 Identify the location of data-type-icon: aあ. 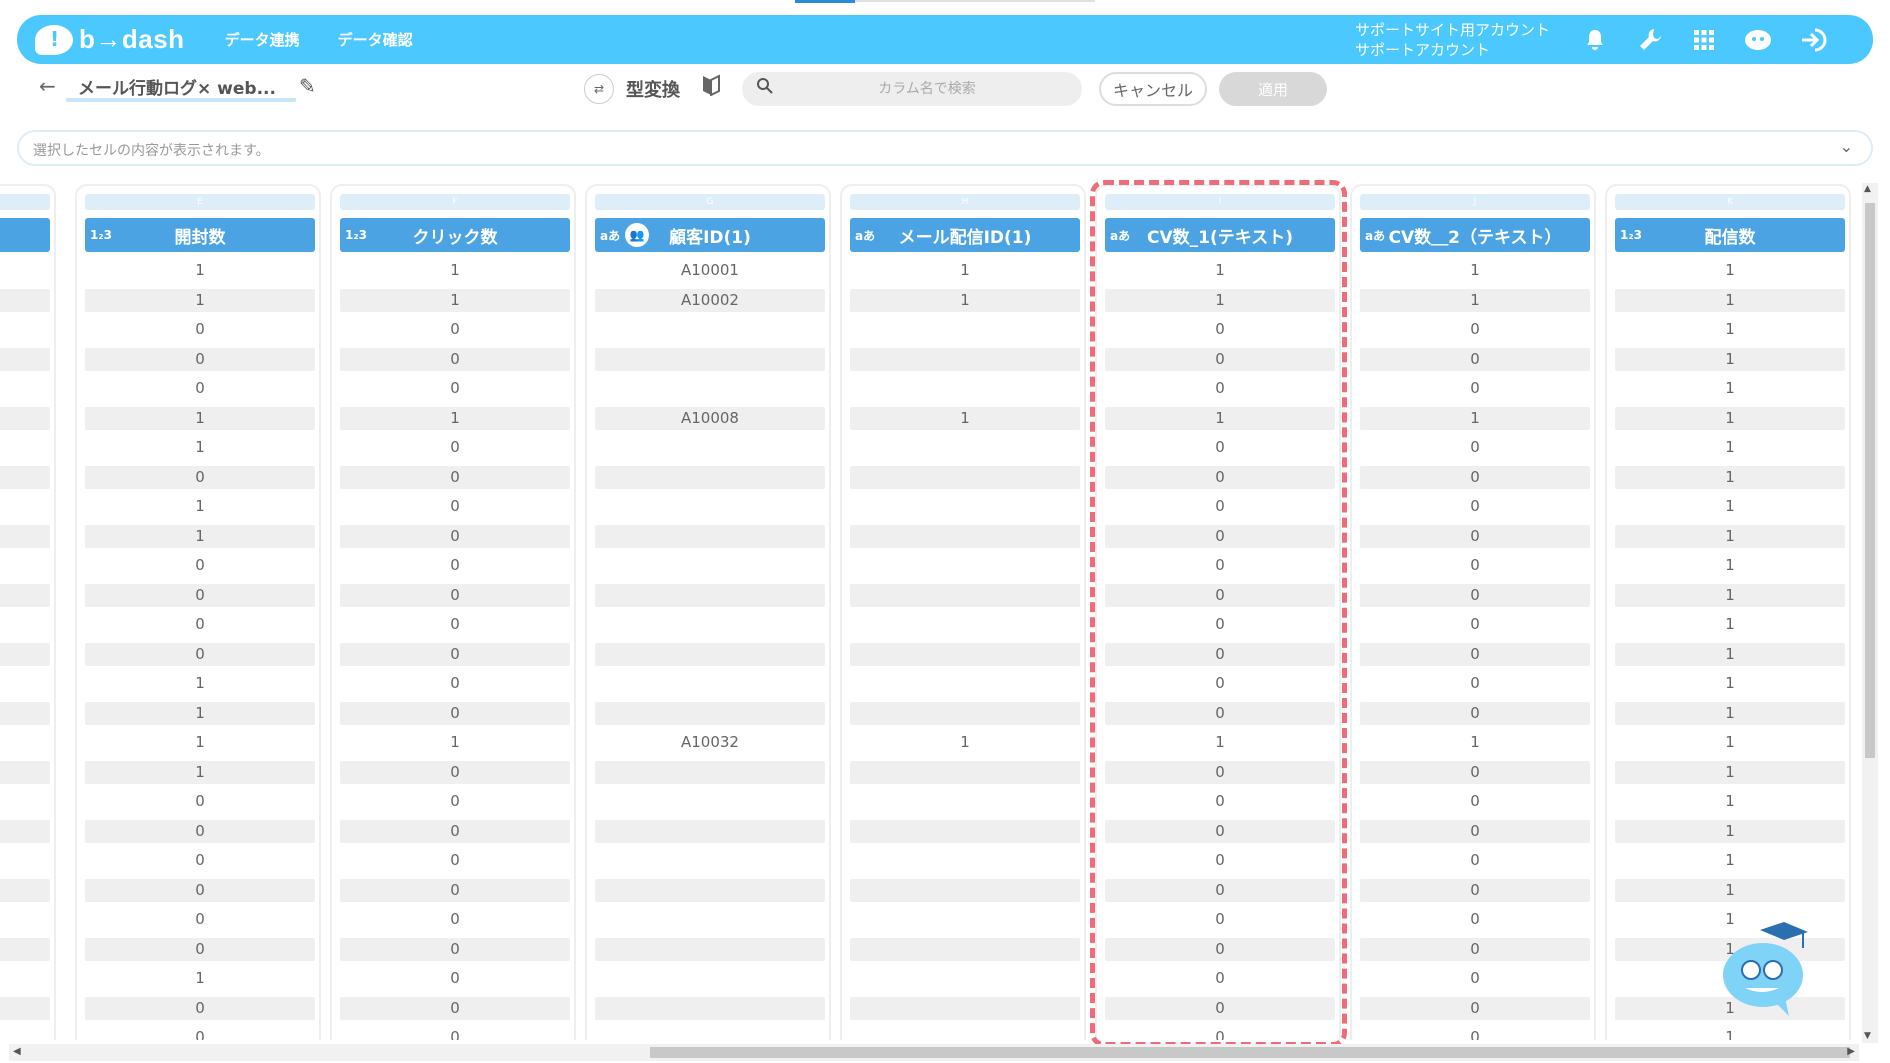
(1120, 235).